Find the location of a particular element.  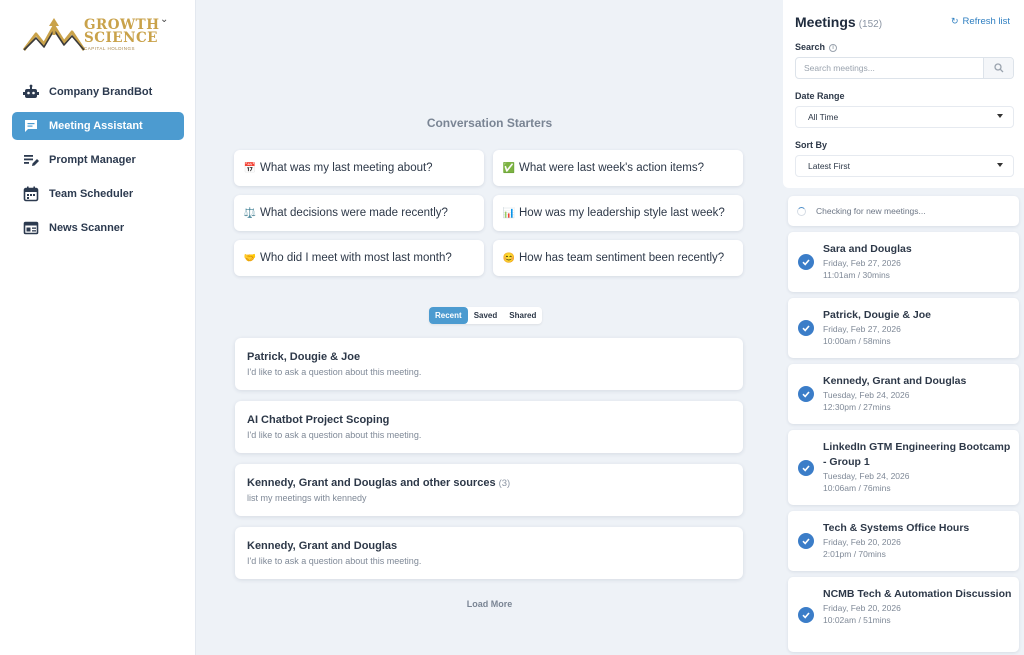

conversation-title: AI Chatbot Project Scoping is located at coordinates (495, 420).